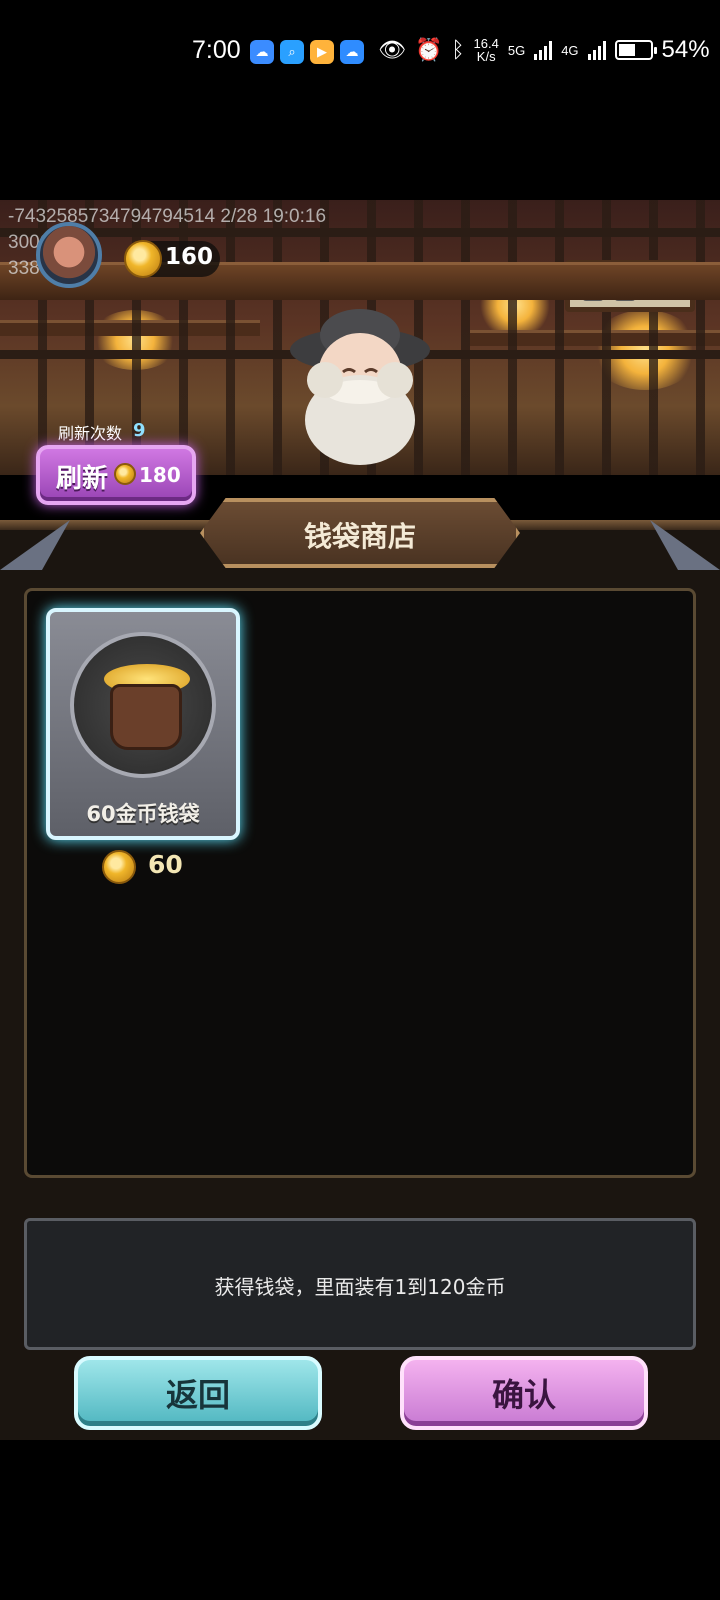 This screenshot has height=1600, width=720. I want to click on bottom-area, so click(360, 1520).